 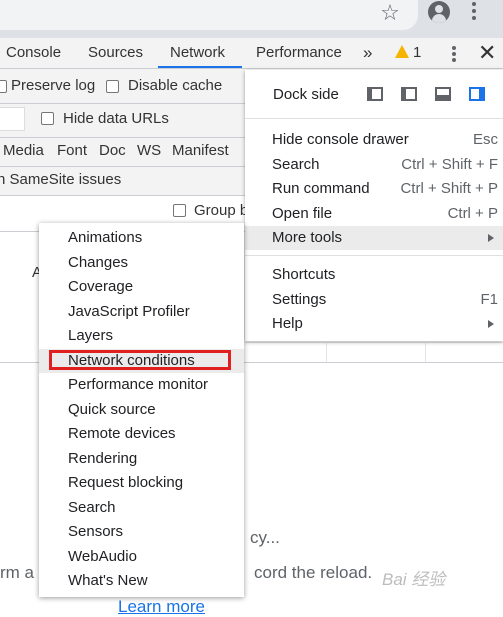 What do you see at coordinates (3, 86) in the screenshot?
I see `preserve-log-checkbox` at bounding box center [3, 86].